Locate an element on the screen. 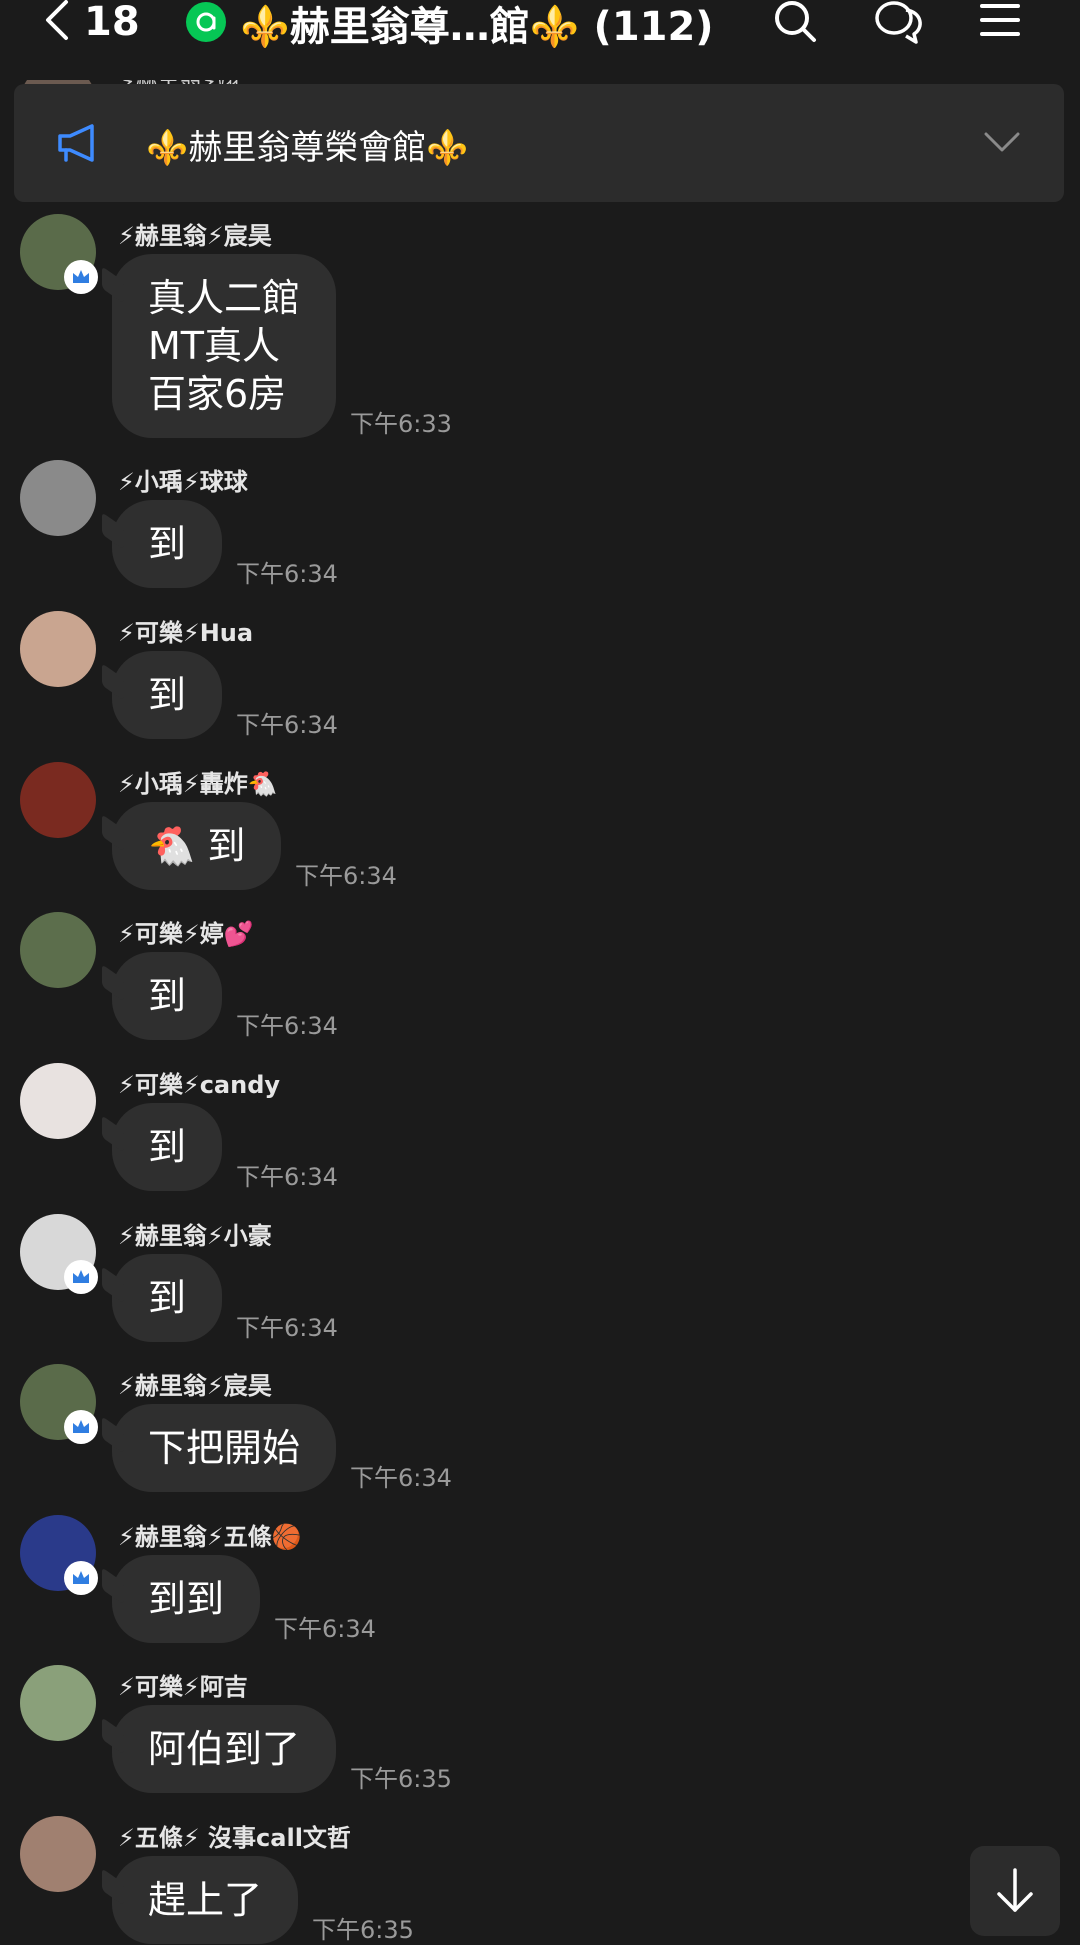 The width and height of the screenshot is (1080, 1945). megaphone-icon is located at coordinates (76, 143).